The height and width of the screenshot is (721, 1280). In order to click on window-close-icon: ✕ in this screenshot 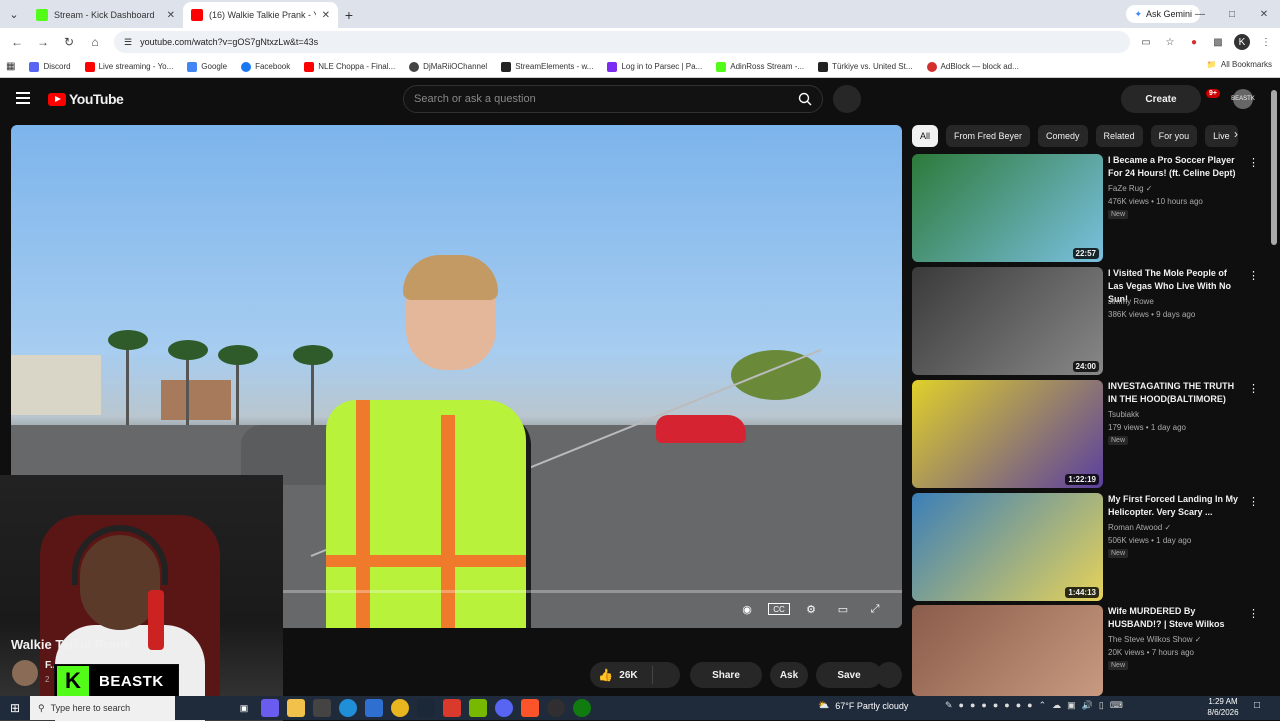, I will do `click(1264, 14)`.